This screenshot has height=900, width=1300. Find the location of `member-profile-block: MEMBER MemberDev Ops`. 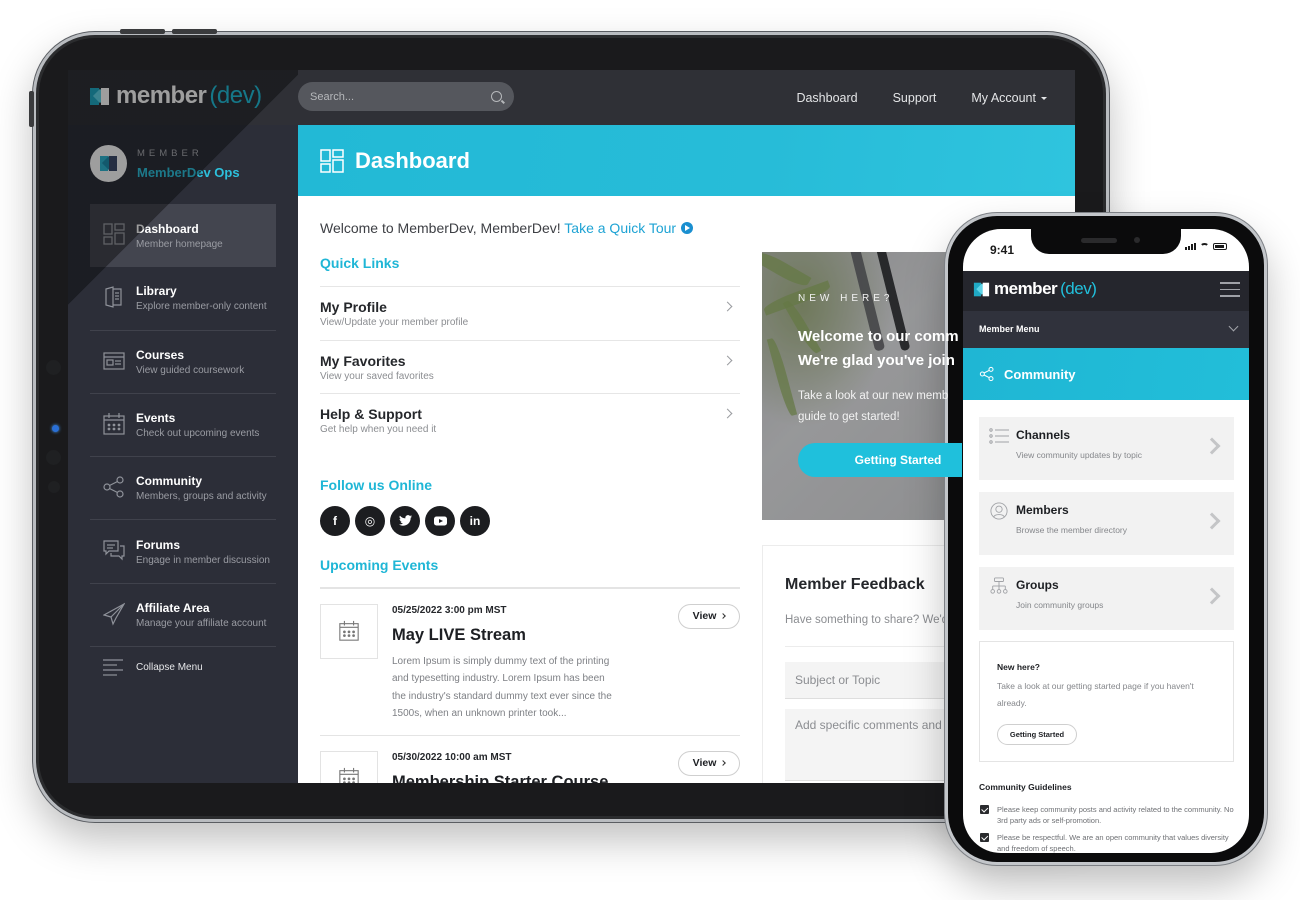

member-profile-block: MEMBER MemberDev Ops is located at coordinates (165, 163).